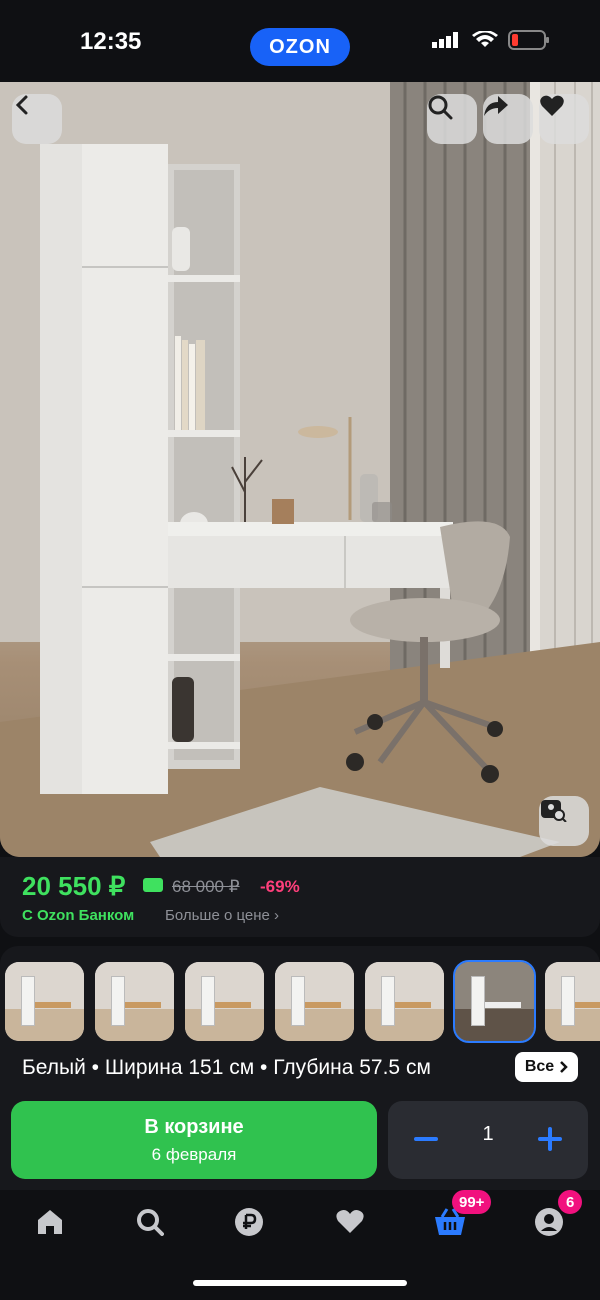  Describe the element at coordinates (554, 811) in the screenshot. I see `image-search-icon` at that location.